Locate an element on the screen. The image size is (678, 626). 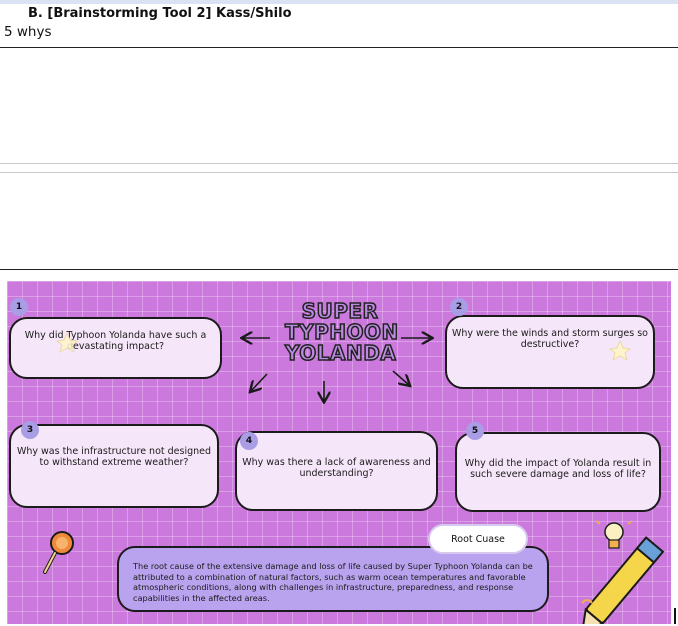
pencil-icon is located at coordinates (623, 580).